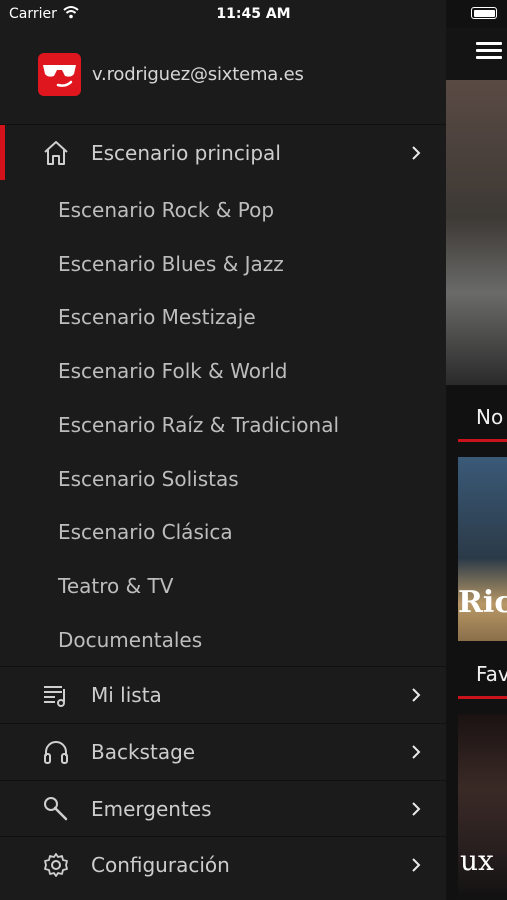  I want to click on active-indicator, so click(2, 152).